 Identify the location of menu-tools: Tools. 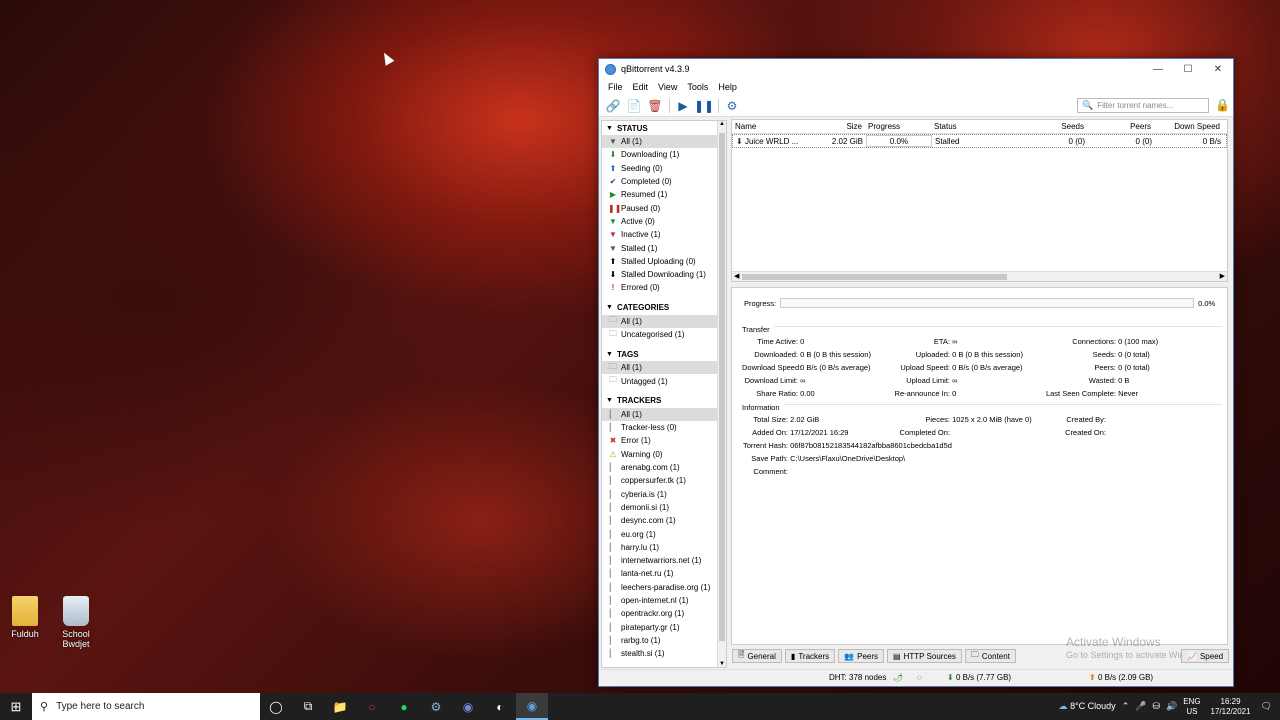
(697, 87).